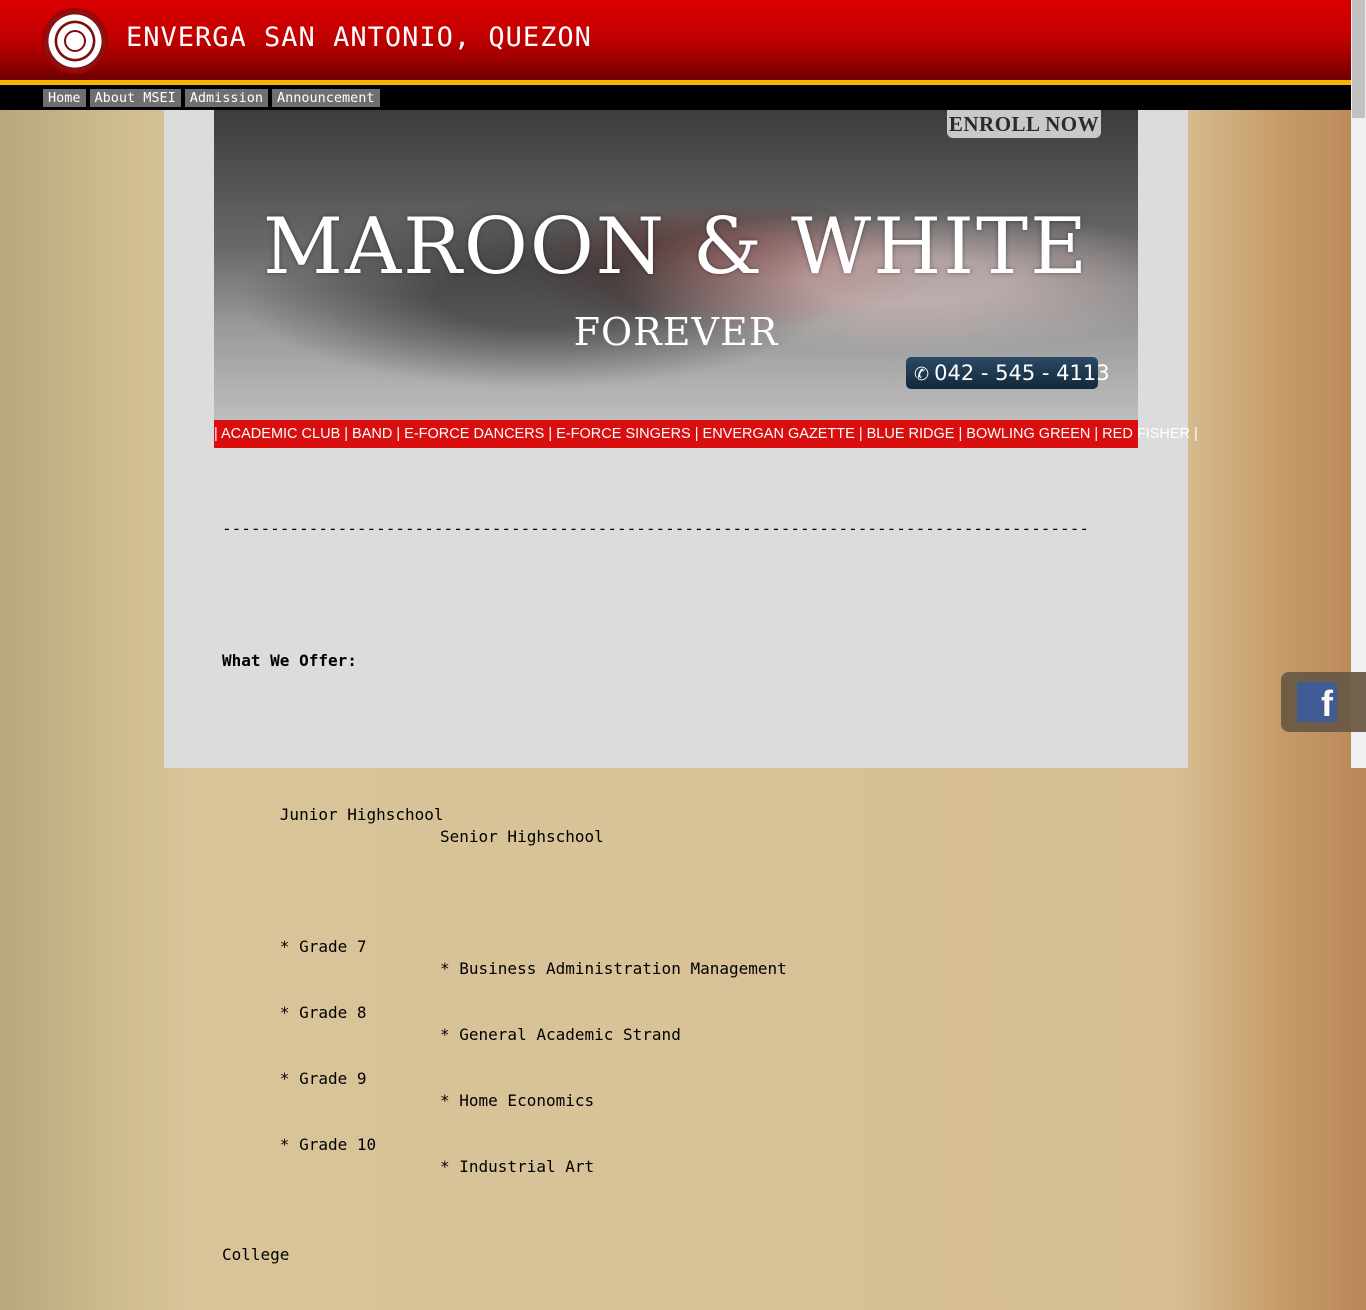 This screenshot has width=1366, height=1310. I want to click on nav-home-link: Home, so click(64, 98).